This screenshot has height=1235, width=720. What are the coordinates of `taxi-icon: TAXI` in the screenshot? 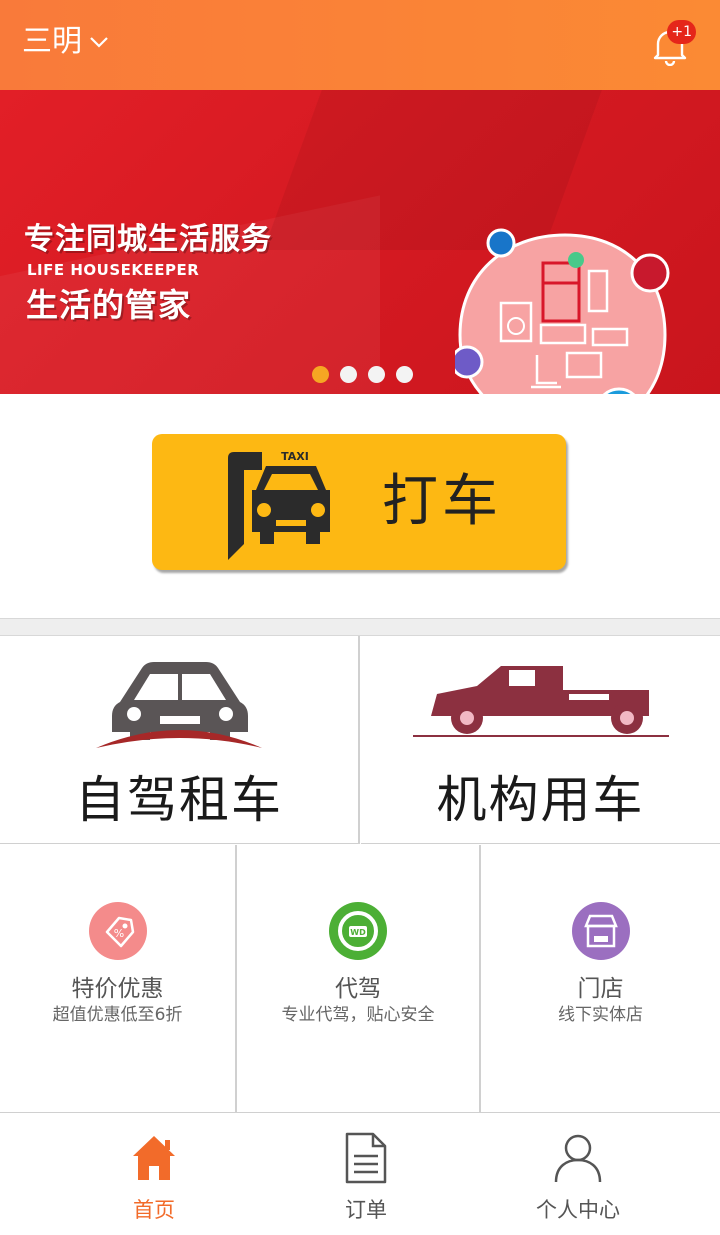 It's located at (279, 504).